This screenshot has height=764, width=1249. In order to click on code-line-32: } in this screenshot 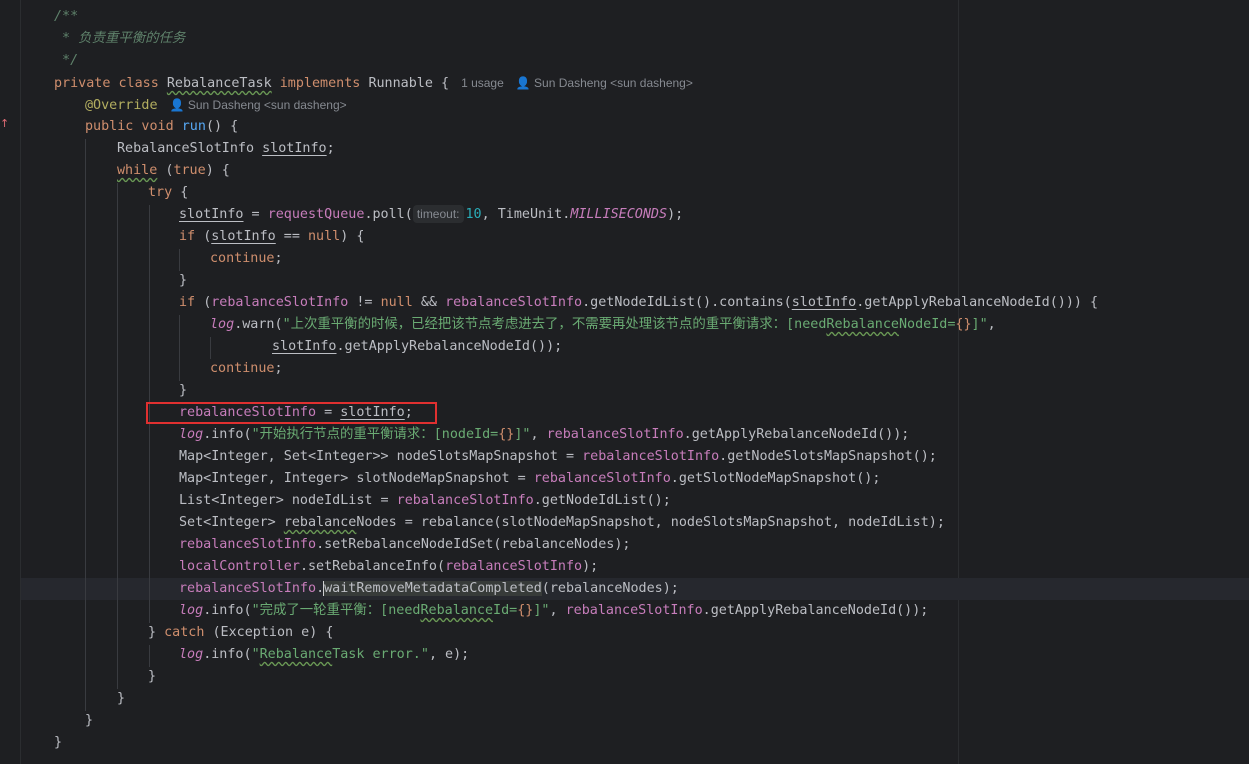, I will do `click(121, 698)`.